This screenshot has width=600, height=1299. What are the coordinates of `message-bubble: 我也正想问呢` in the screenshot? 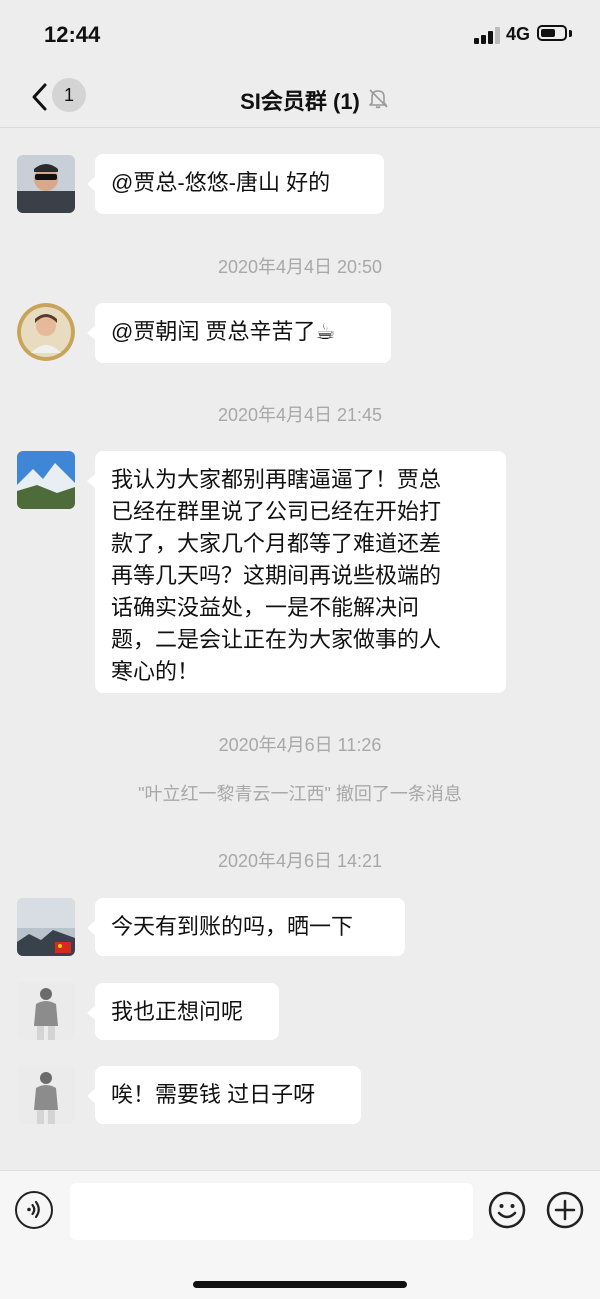 It's located at (183, 1011).